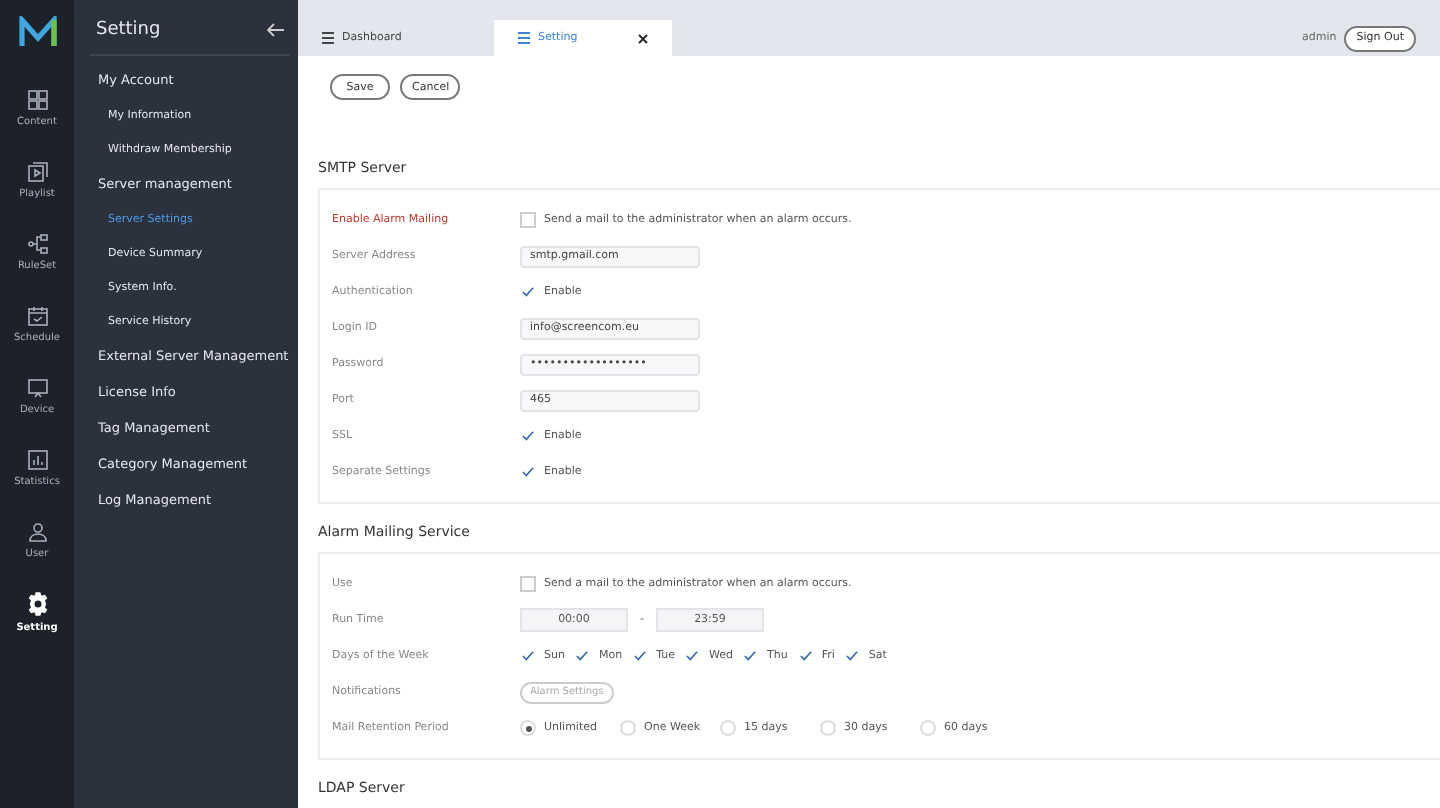  I want to click on chart-icon, so click(37, 460).